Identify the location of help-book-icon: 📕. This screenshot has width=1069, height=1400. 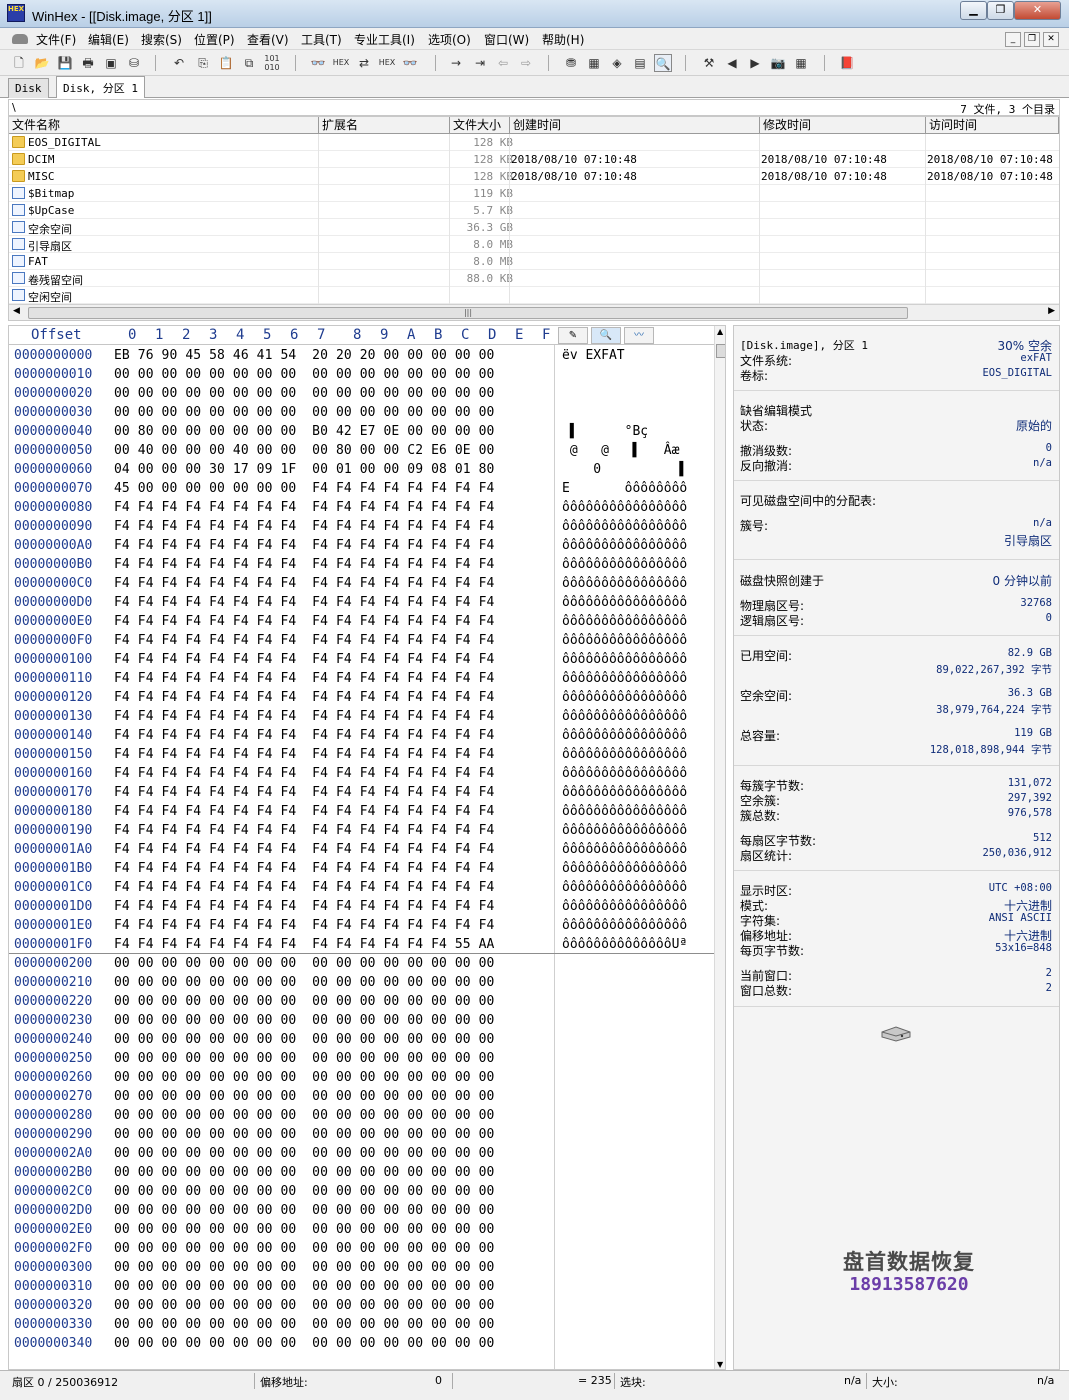
(847, 63).